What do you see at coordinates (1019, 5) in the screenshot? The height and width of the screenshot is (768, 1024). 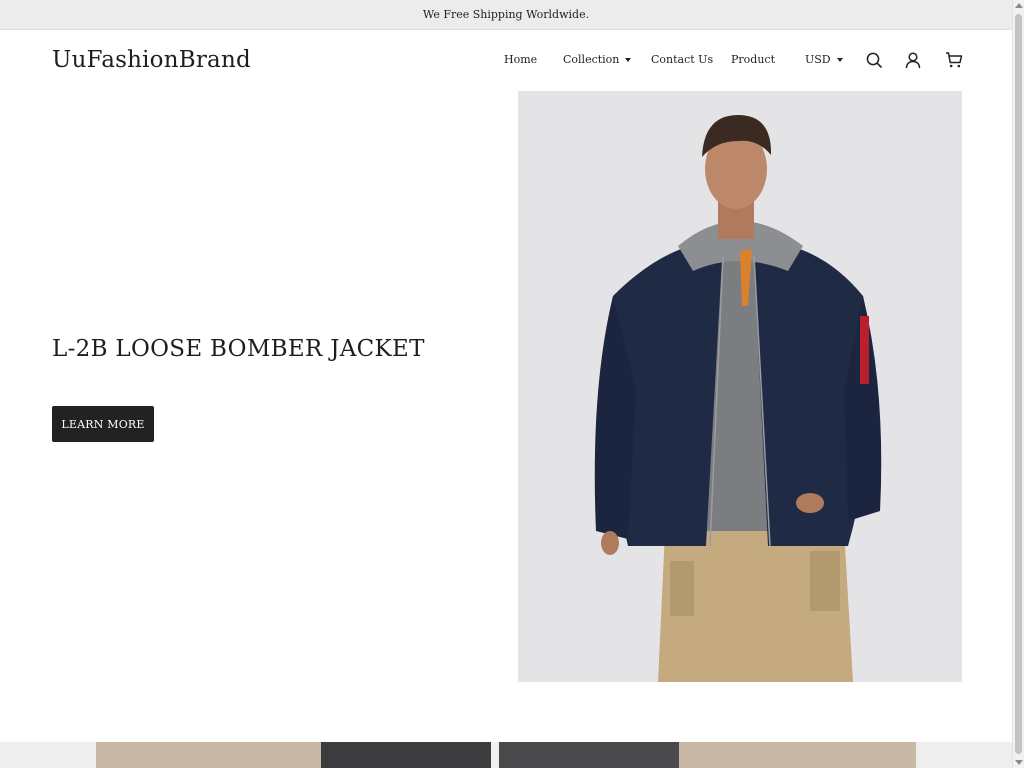 I see `scroll-up-icon` at bounding box center [1019, 5].